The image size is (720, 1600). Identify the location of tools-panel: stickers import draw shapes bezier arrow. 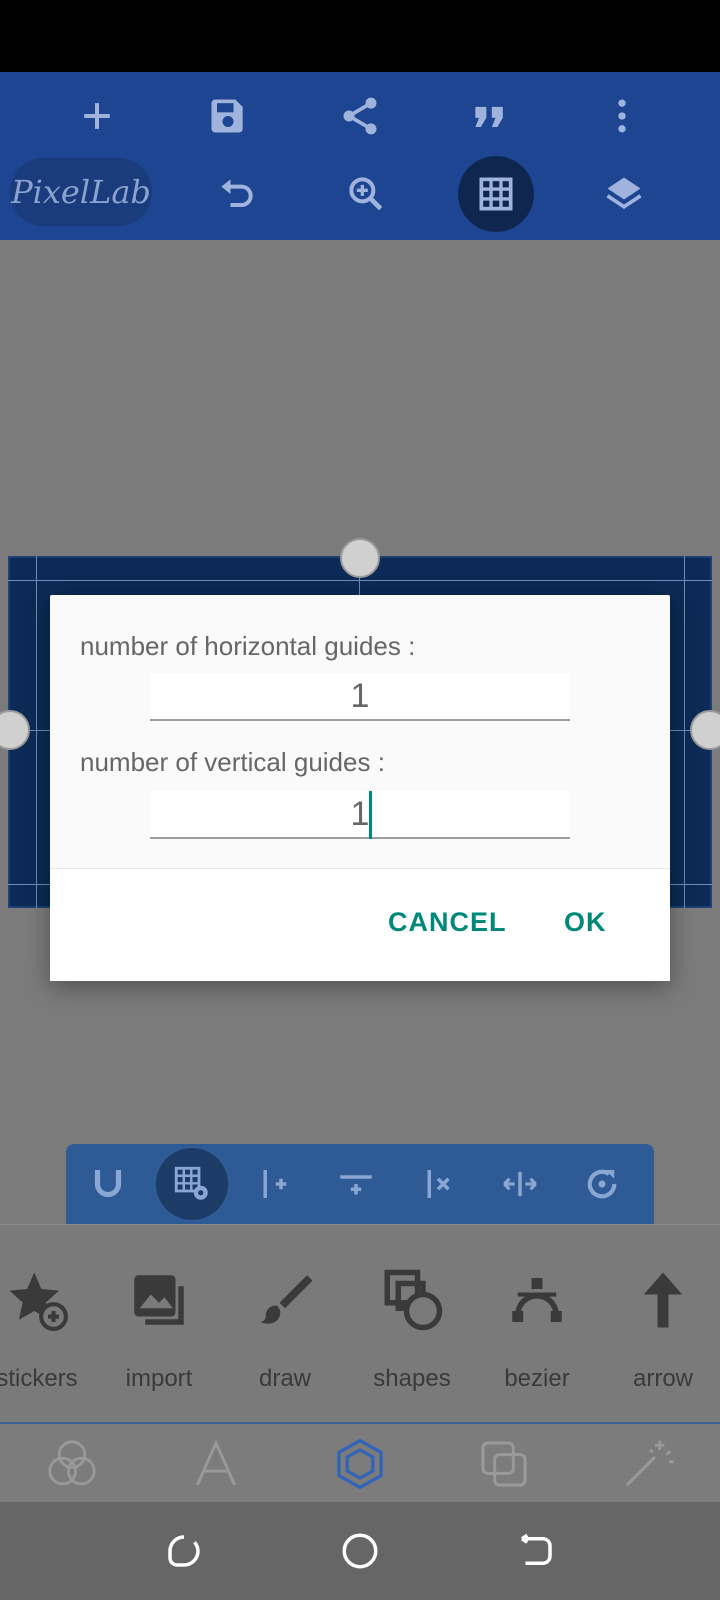
(360, 1324).